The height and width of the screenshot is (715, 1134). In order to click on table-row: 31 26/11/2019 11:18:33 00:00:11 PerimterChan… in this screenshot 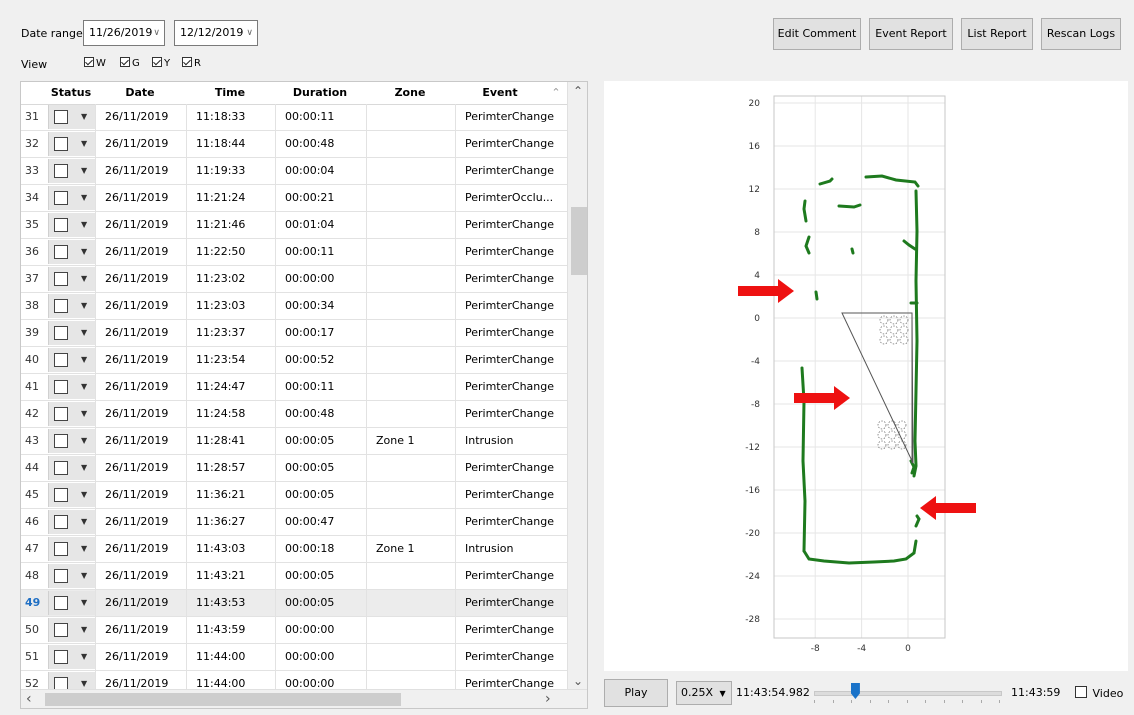, I will do `click(295, 117)`.